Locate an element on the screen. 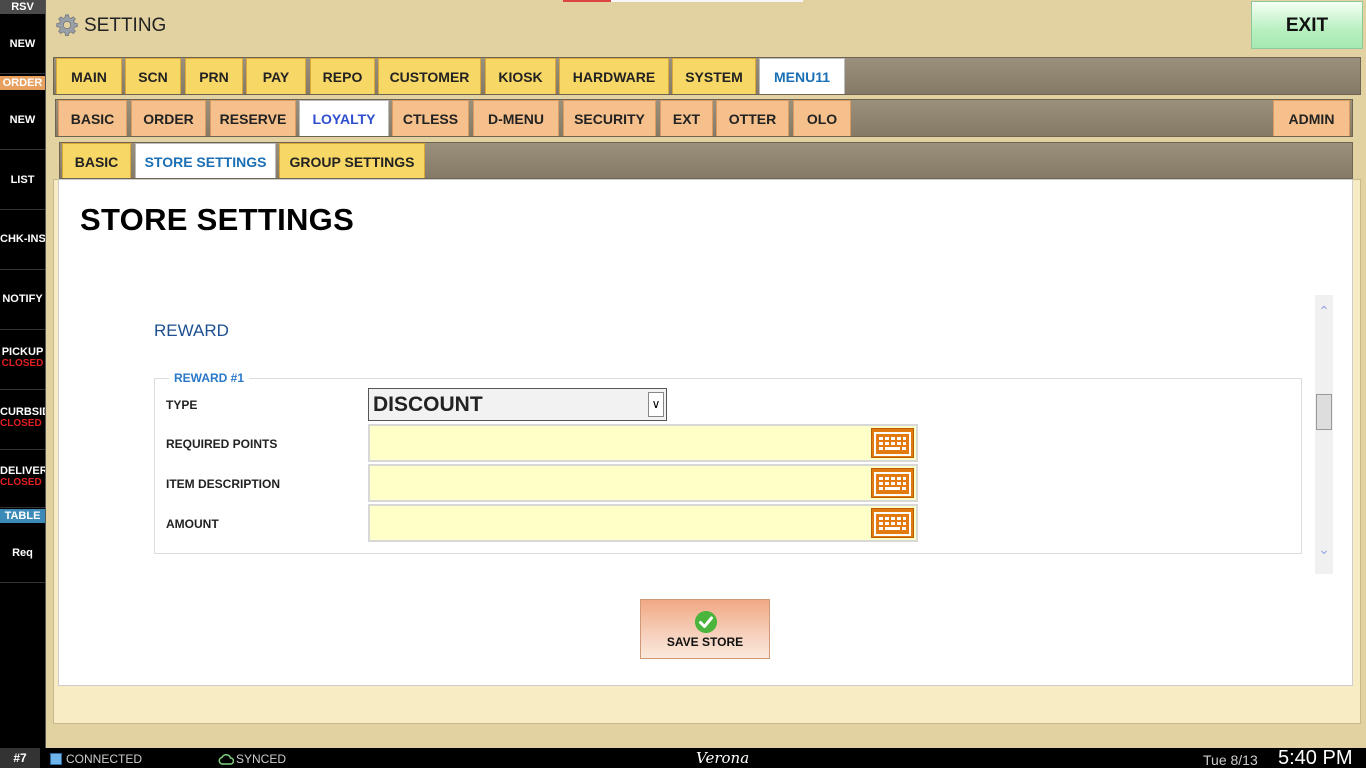 This screenshot has height=768, width=1366. curbside-button: CURBSID CLOSED is located at coordinates (22, 420).